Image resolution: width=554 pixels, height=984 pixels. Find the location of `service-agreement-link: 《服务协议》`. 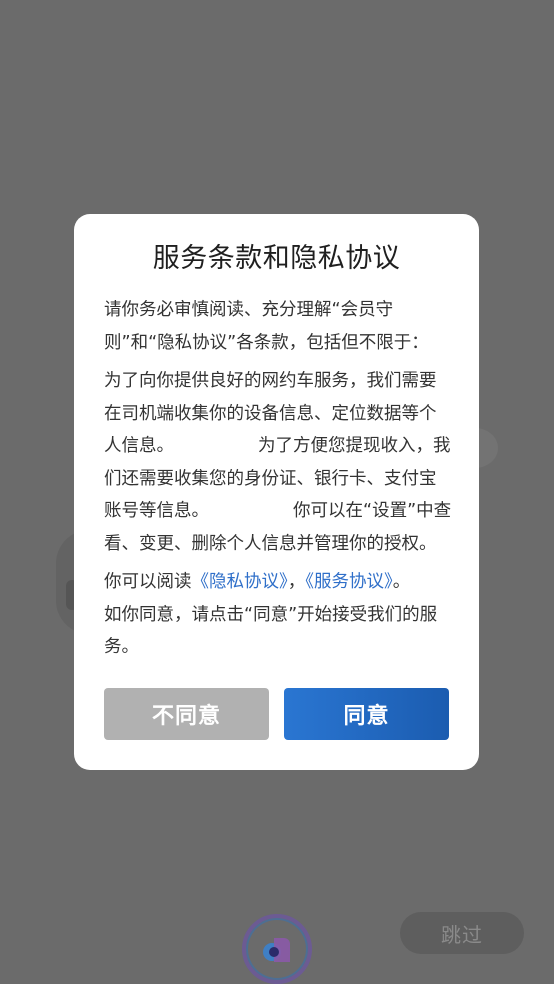

service-agreement-link: 《服务协议》 is located at coordinates (349, 582).